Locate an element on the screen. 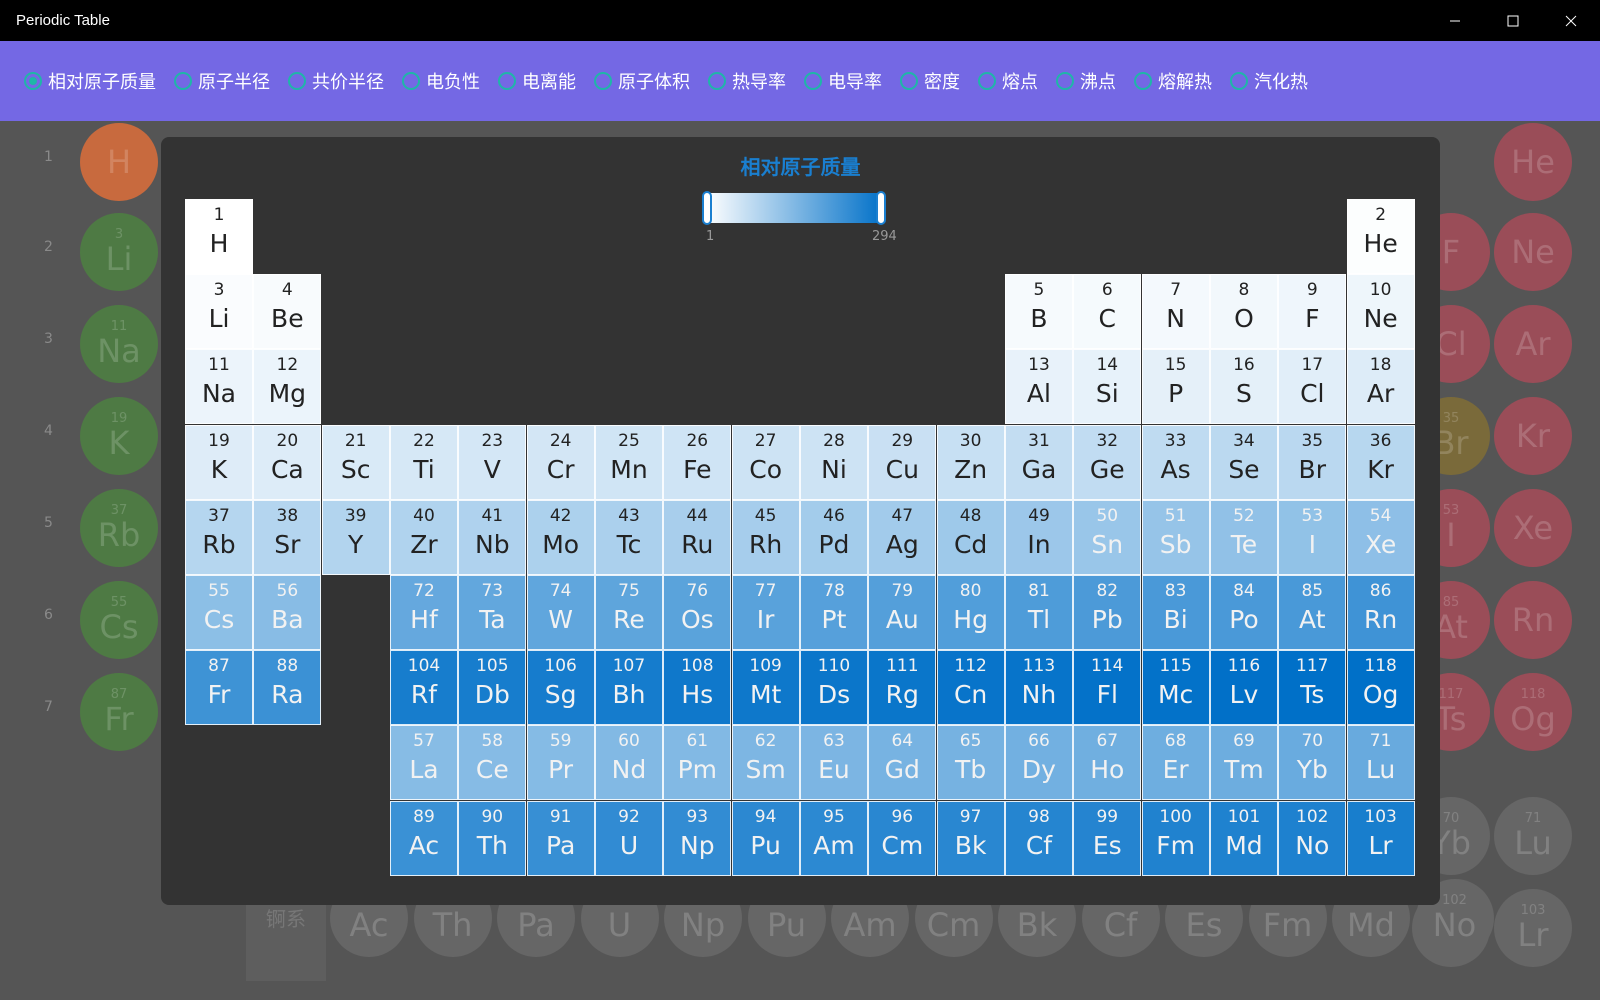  element-cell-v: 23 V is located at coordinates (492, 462).